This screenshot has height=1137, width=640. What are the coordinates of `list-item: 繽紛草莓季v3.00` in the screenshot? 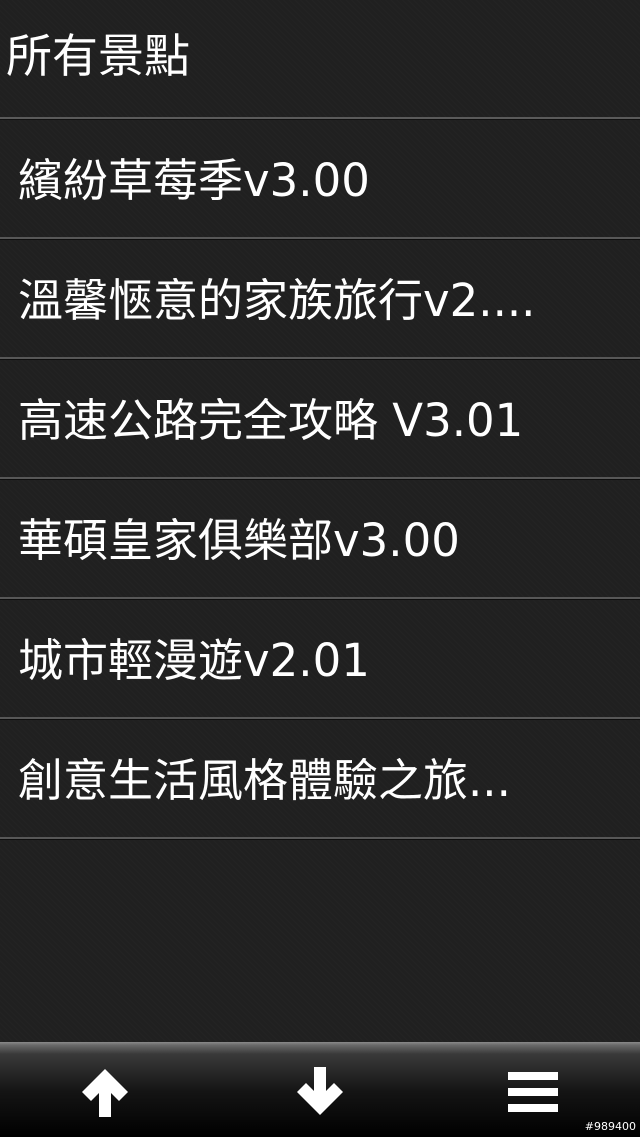 It's located at (320, 180).